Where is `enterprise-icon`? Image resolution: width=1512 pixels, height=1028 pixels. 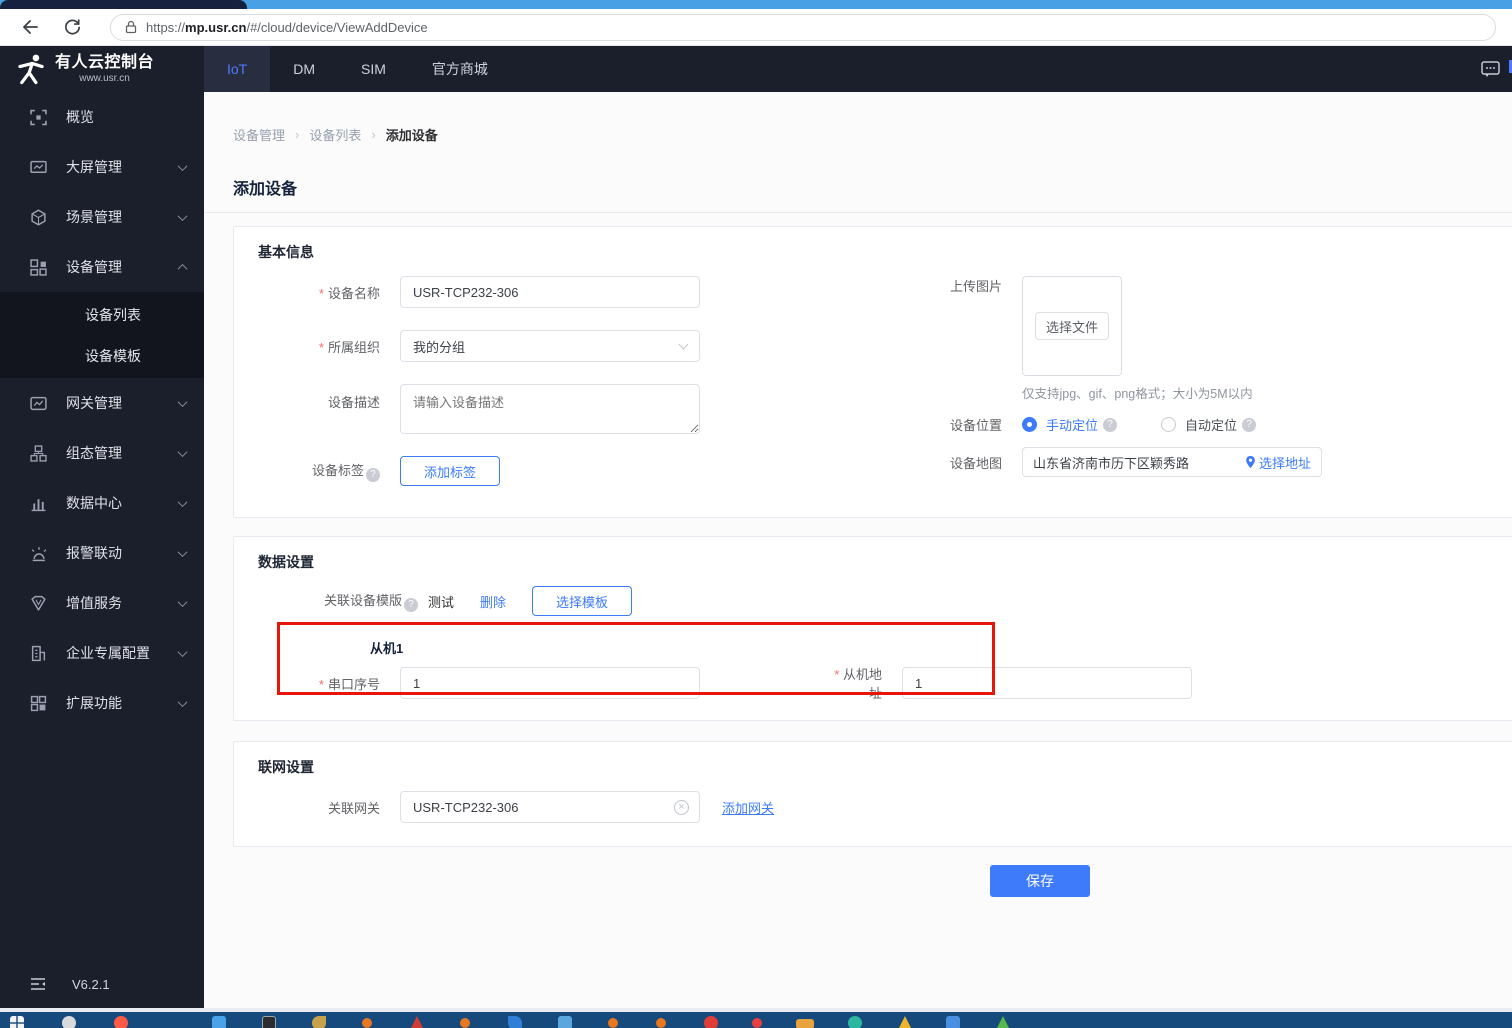
enterprise-icon is located at coordinates (38, 653).